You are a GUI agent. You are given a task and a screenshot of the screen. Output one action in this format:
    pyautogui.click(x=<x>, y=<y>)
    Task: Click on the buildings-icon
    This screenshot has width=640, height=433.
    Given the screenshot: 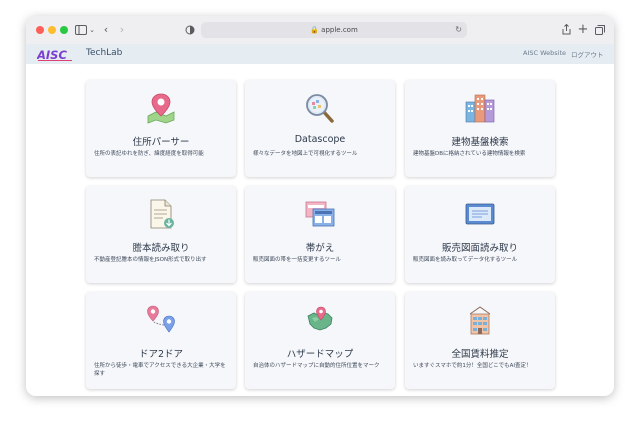 What is the action you would take?
    pyautogui.click(x=480, y=108)
    